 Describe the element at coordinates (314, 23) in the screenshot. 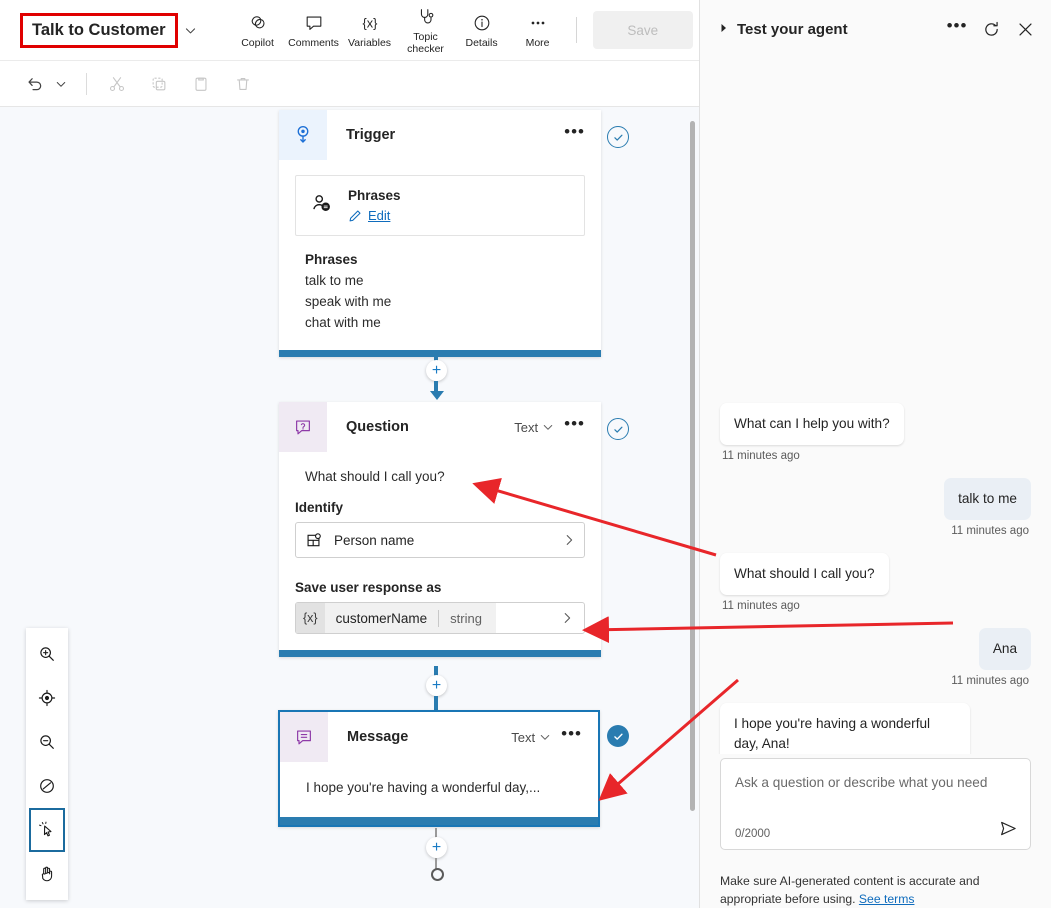

I see `comment-icon` at that location.